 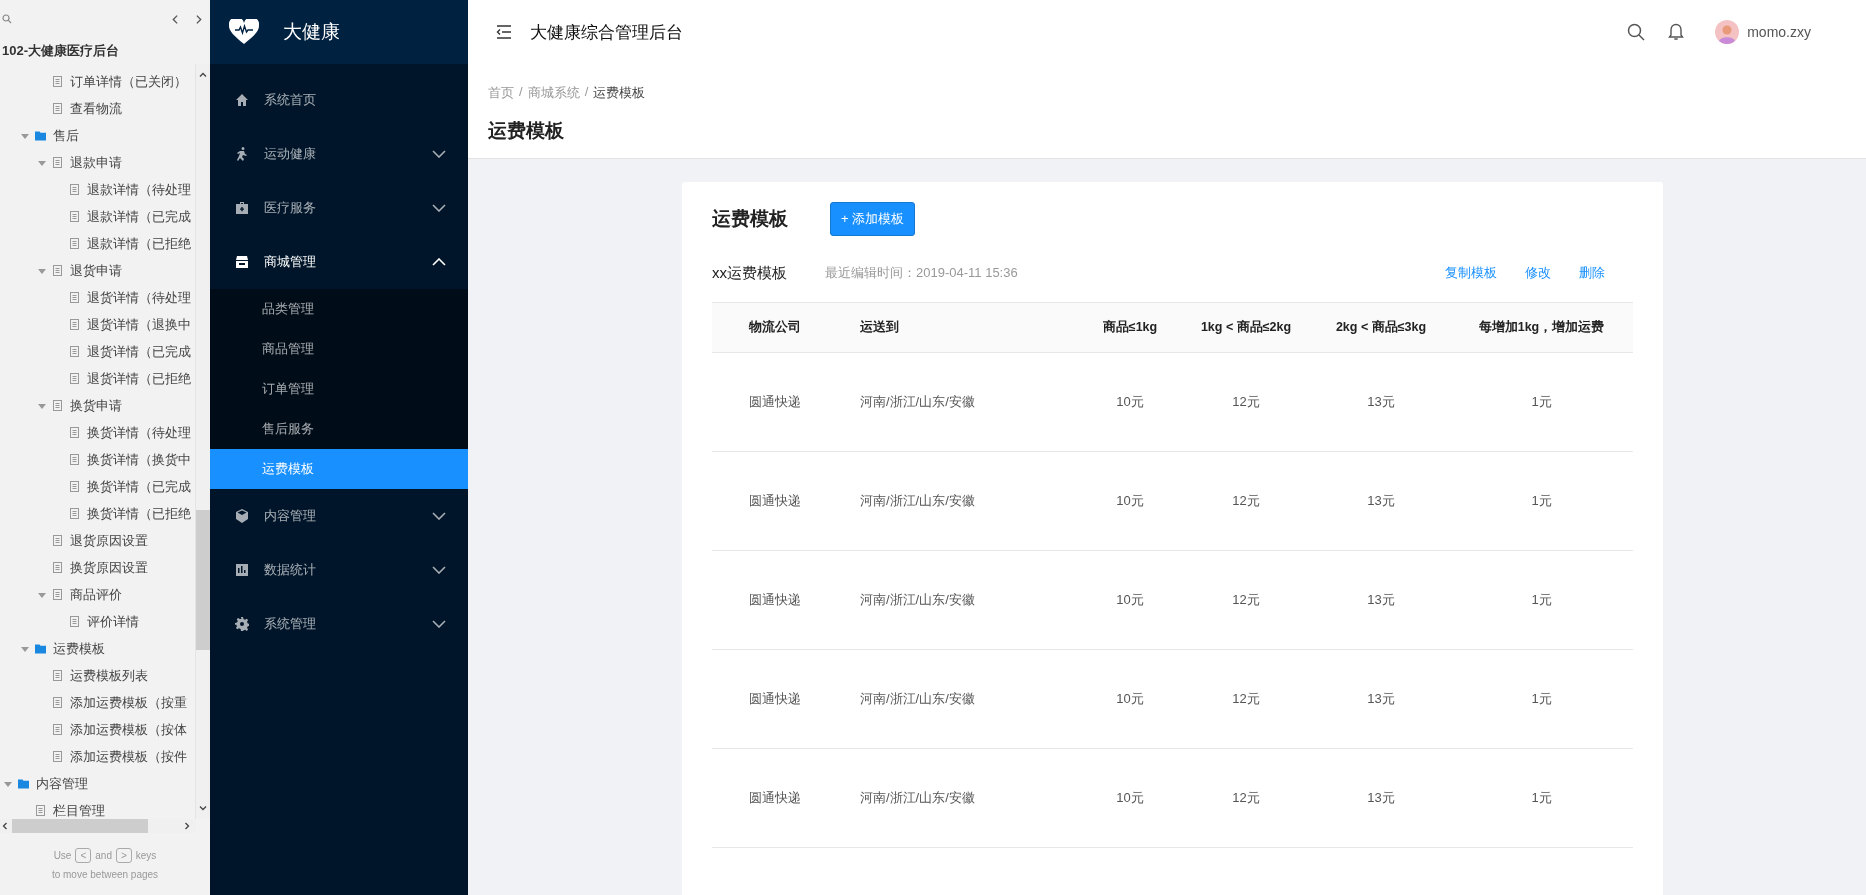 I want to click on outline-item: 退款详情（已完成, so click(x=139, y=216).